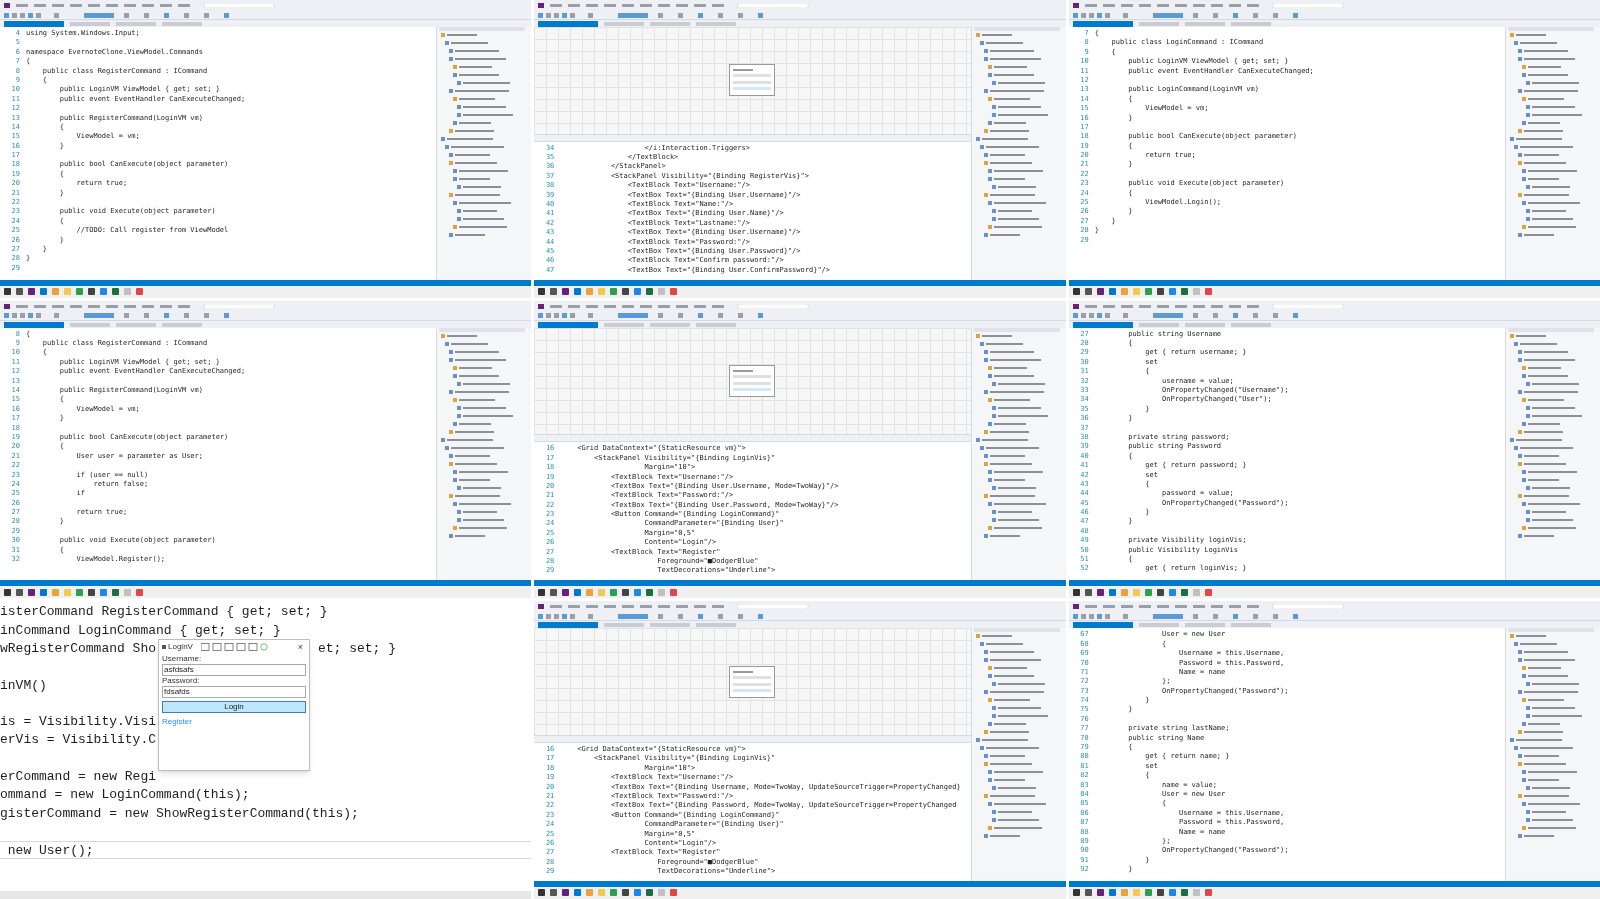 The width and height of the screenshot is (1600, 899). I want to click on input-field: fdsafds, so click(234, 692).